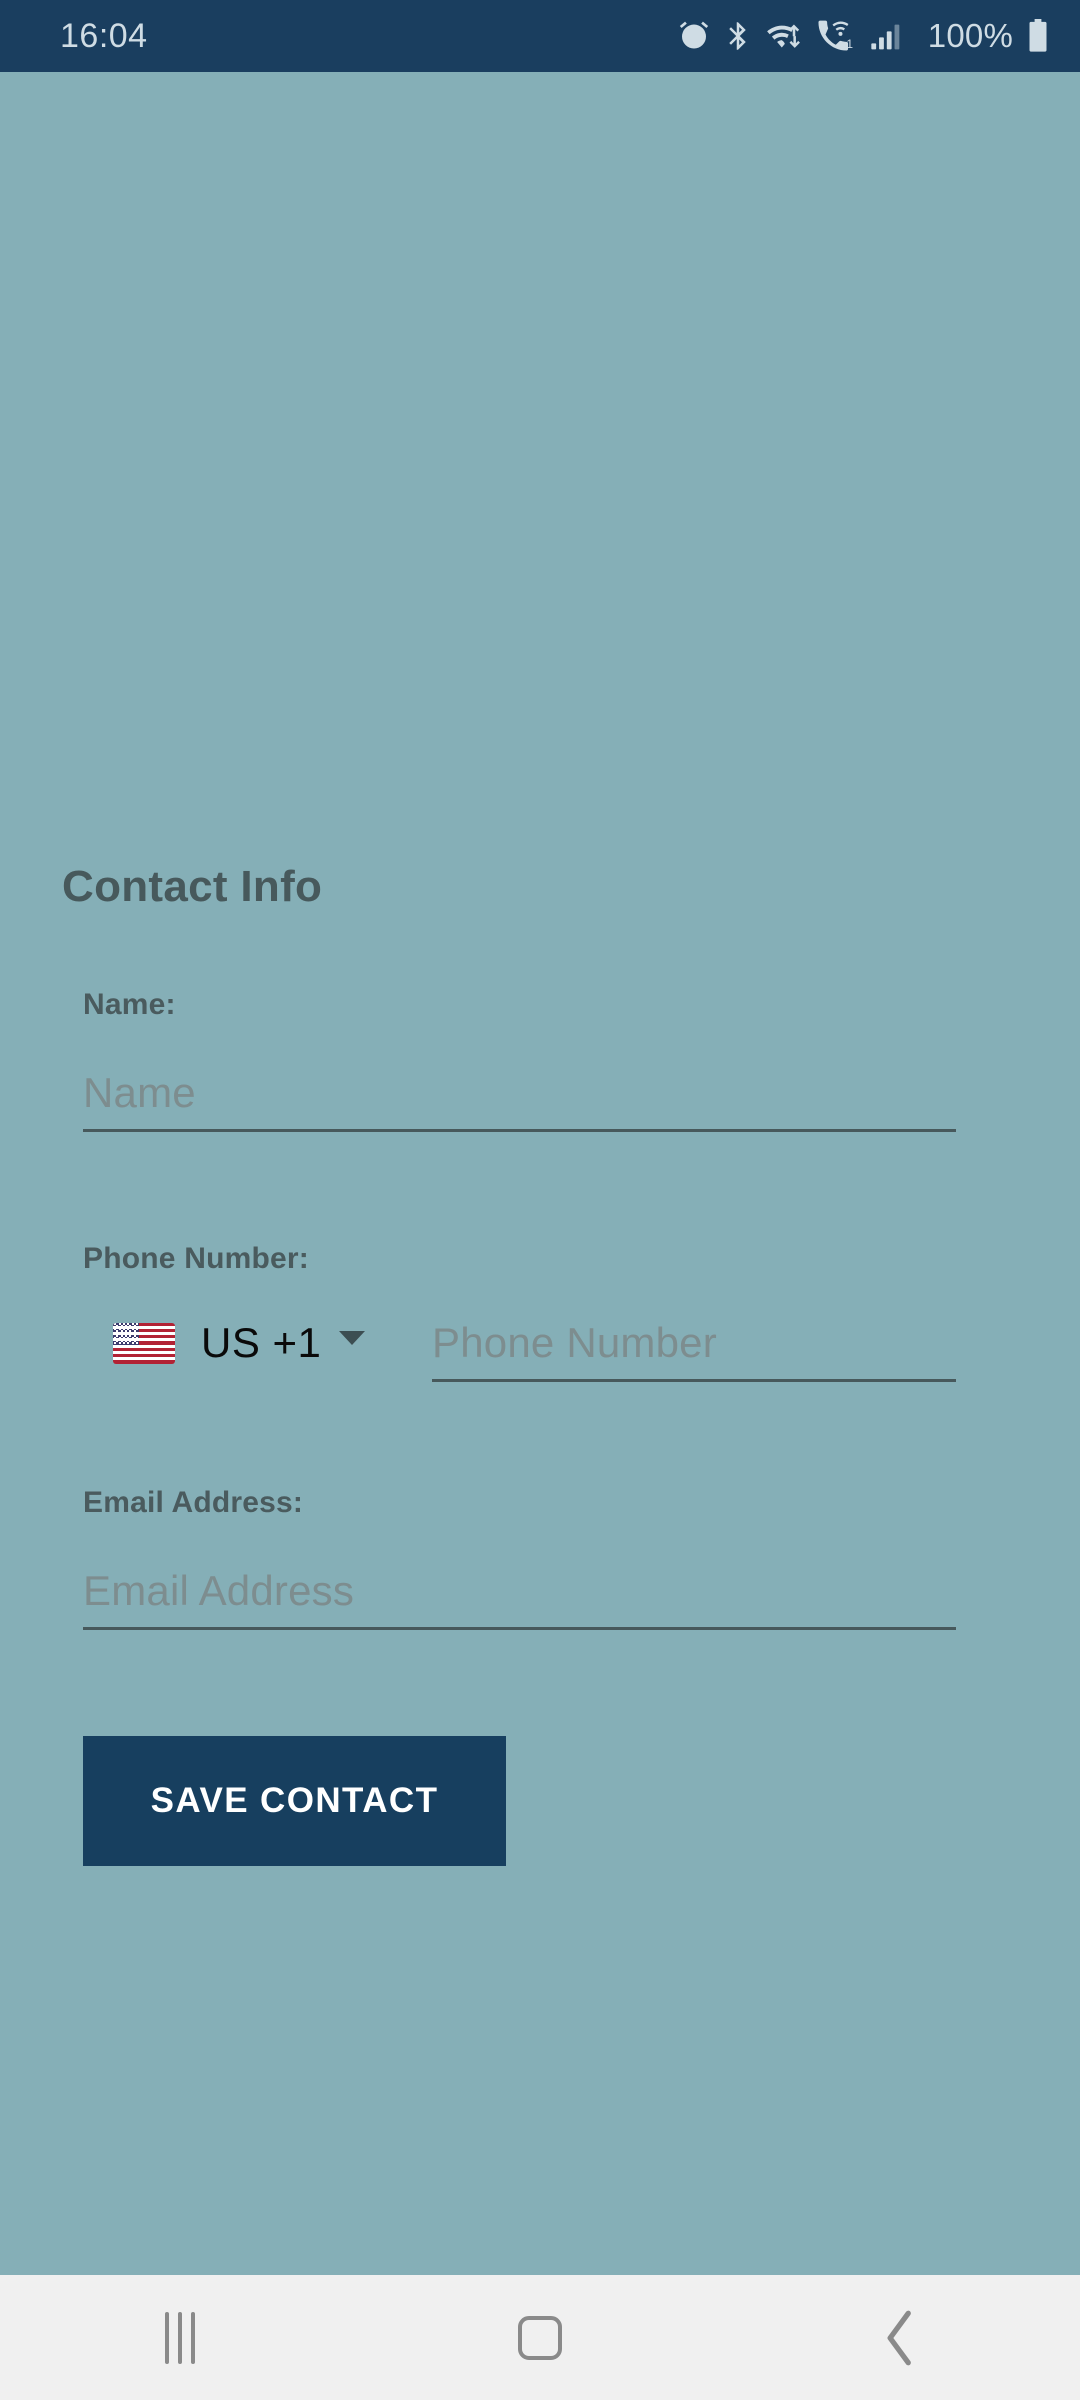 The height and width of the screenshot is (2400, 1080). I want to click on alarm-icon, so click(694, 36).